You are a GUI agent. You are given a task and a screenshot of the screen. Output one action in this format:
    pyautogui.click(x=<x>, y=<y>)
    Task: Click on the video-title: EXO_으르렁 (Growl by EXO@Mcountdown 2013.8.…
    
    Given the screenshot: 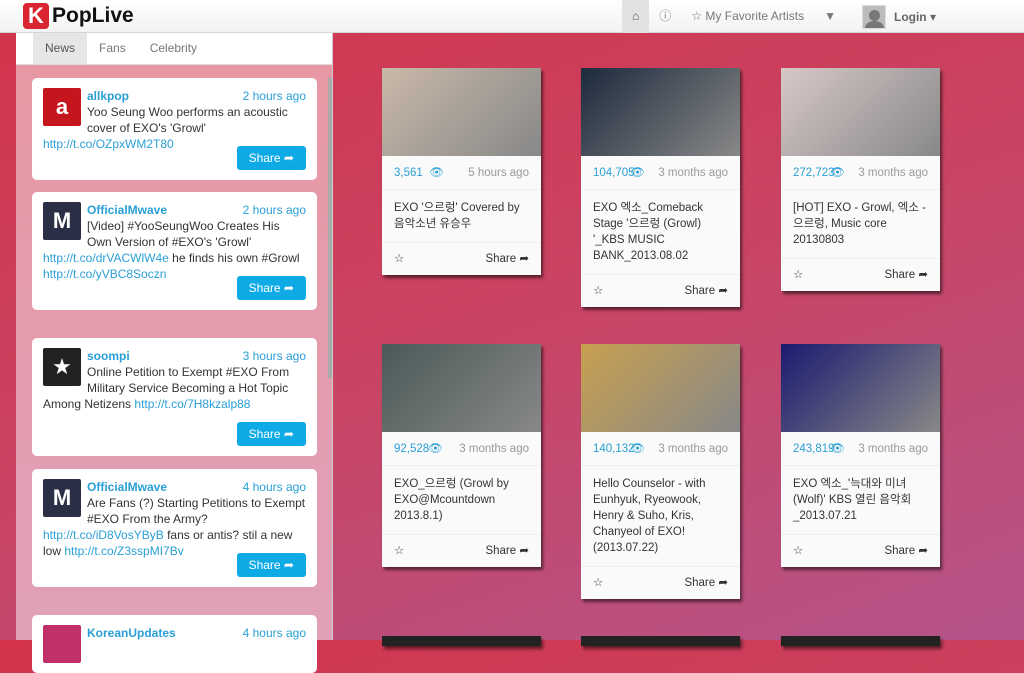 What is the action you would take?
    pyautogui.click(x=461, y=500)
    